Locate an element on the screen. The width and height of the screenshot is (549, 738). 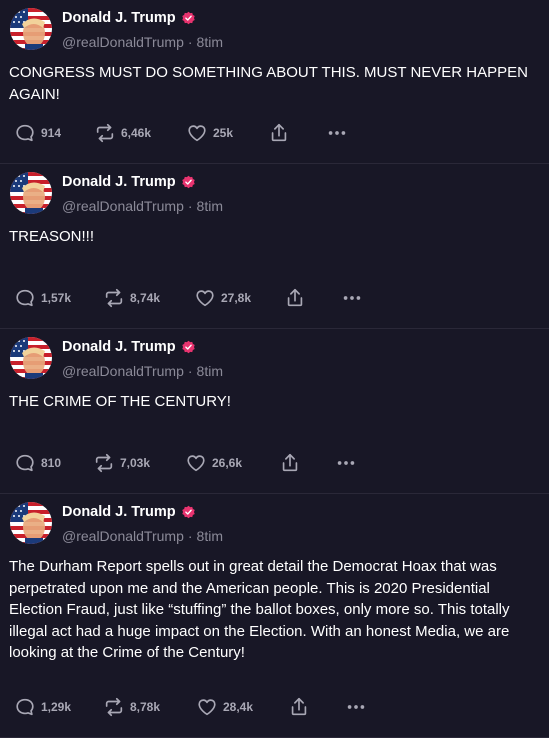
reply-button: 1,57k is located at coordinates (42, 298).